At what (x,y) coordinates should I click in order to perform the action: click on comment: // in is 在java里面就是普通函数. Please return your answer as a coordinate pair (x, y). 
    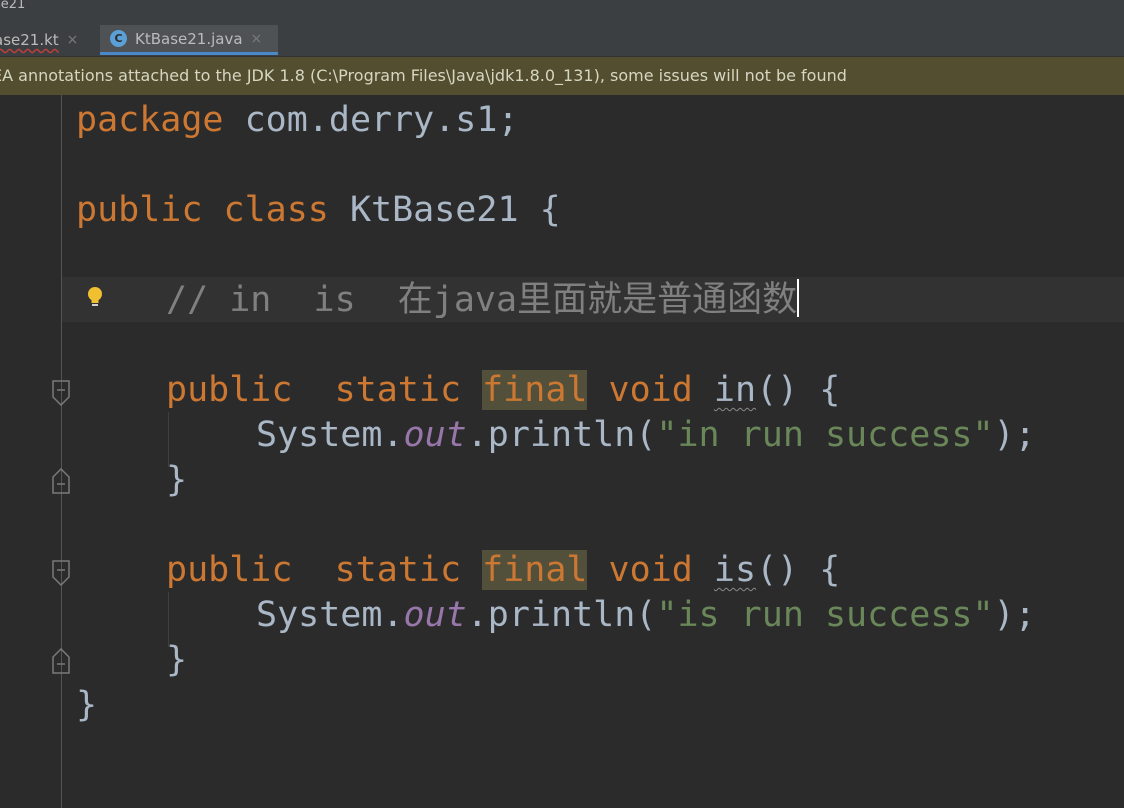
    Looking at the image, I should click on (482, 300).